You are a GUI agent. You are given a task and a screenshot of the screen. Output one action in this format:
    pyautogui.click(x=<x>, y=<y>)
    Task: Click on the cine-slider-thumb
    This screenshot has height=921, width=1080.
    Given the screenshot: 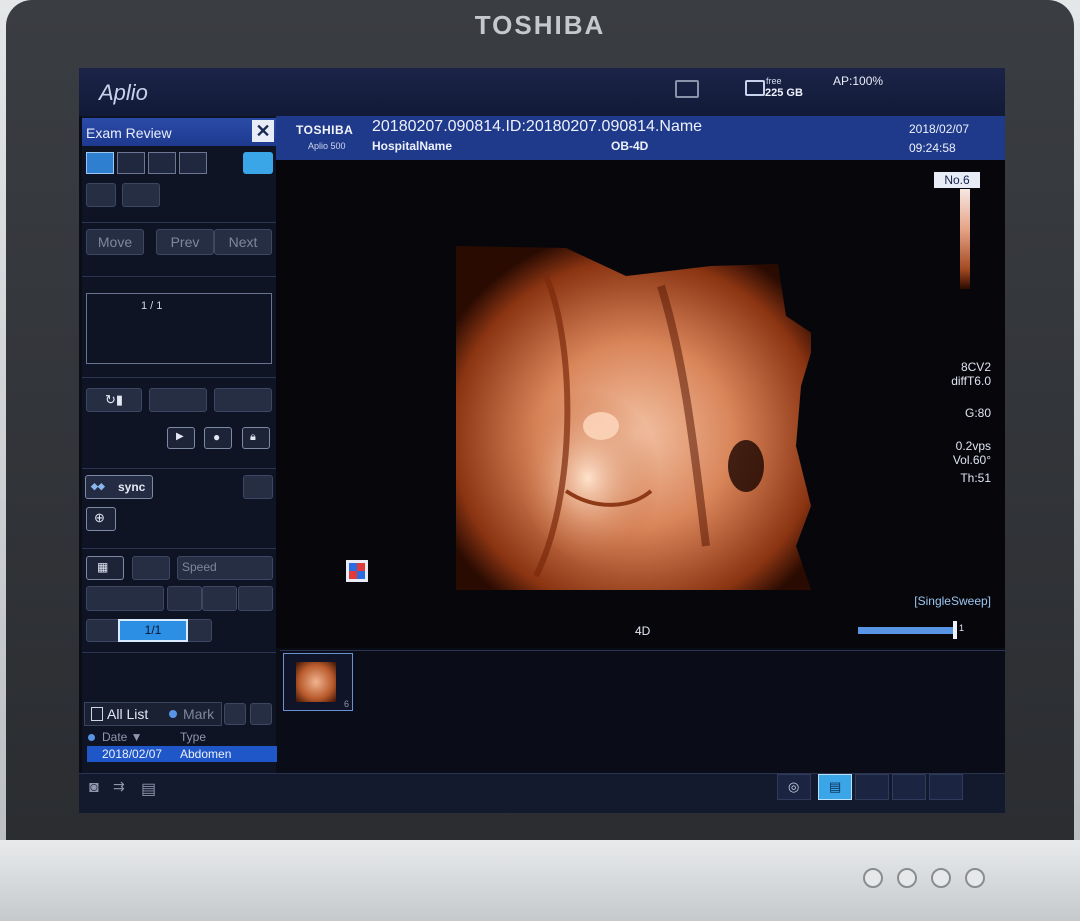 What is the action you would take?
    pyautogui.click(x=955, y=630)
    